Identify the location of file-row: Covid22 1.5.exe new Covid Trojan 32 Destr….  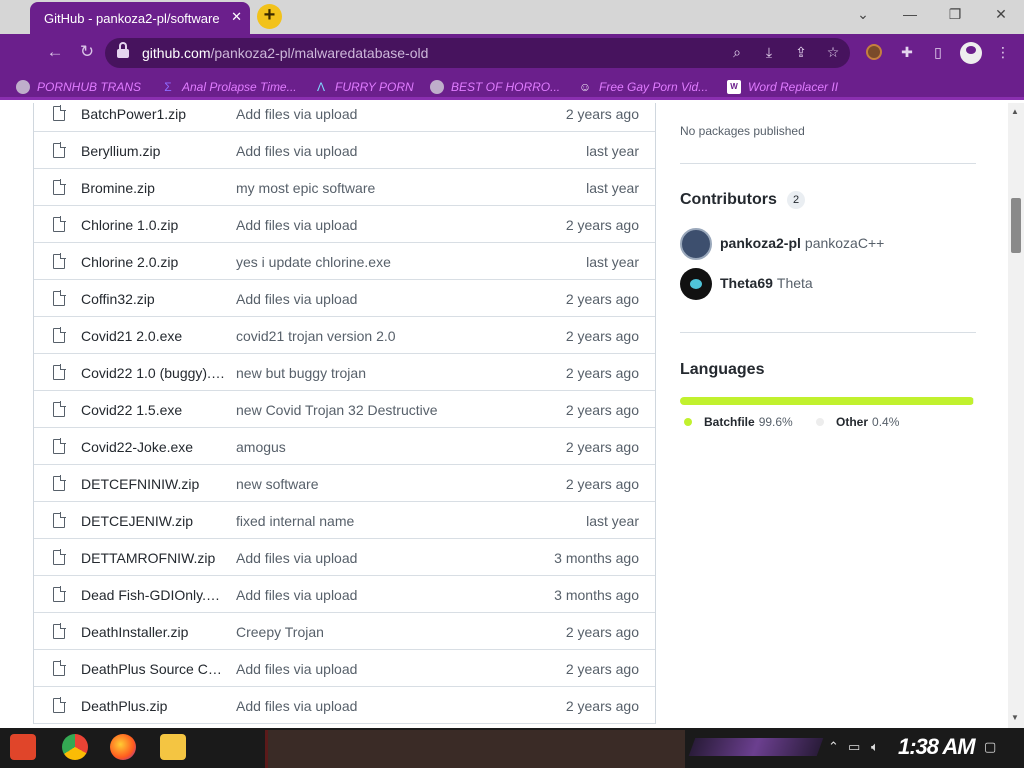
(344, 409).